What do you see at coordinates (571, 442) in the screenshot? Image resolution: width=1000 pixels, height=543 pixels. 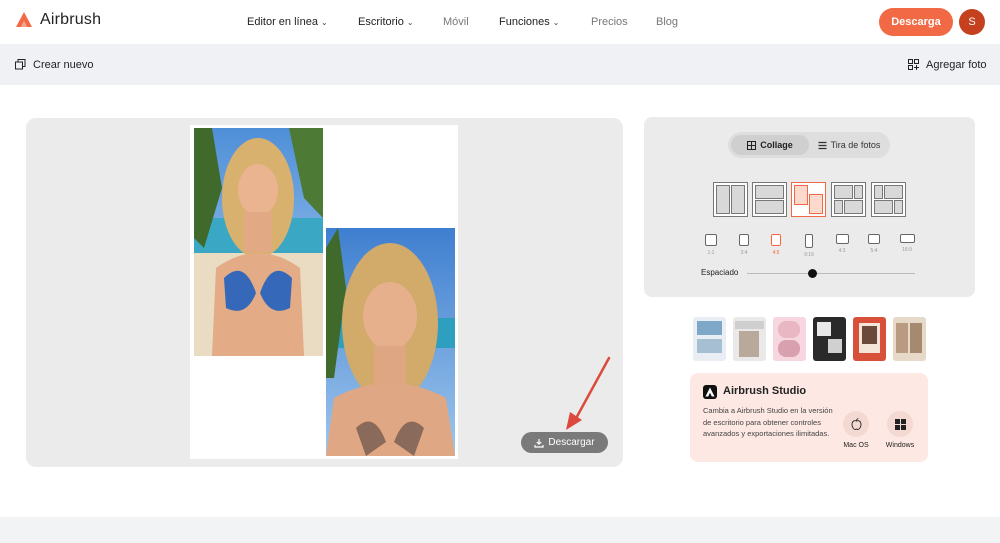 I see `download-collage-label: Descargar` at bounding box center [571, 442].